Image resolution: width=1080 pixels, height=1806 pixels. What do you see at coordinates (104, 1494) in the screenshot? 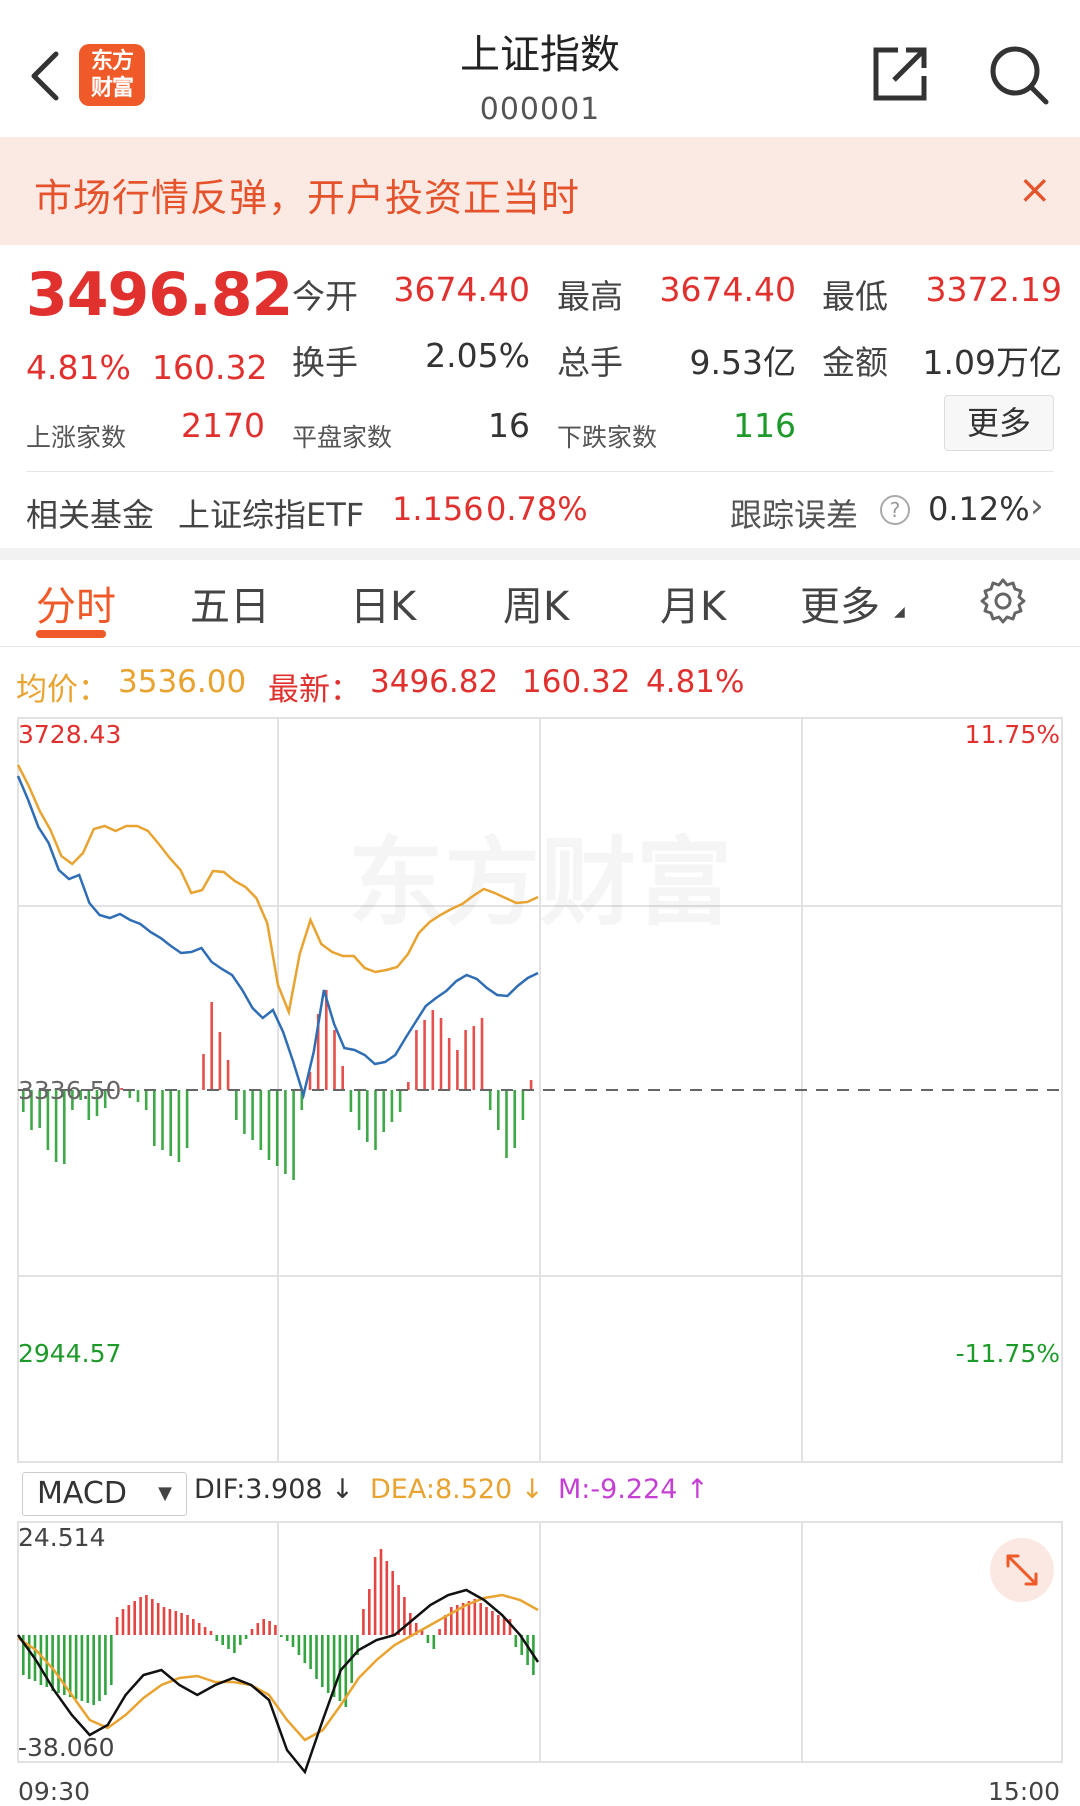
I see `indicator-selector: MACD ▼` at bounding box center [104, 1494].